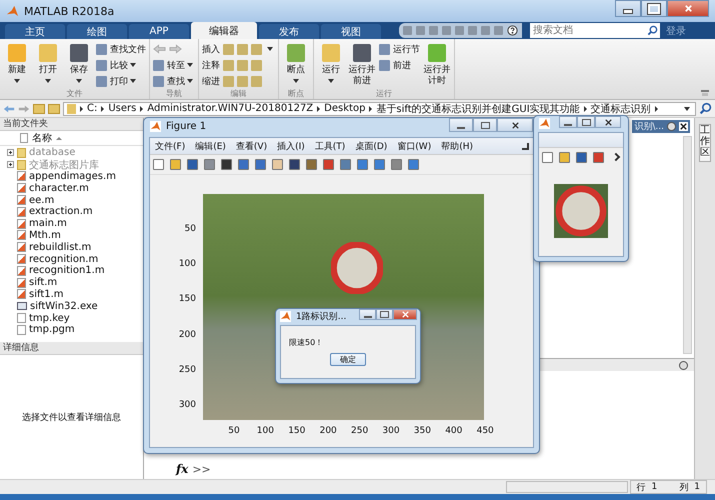 The height and width of the screenshot is (500, 715). I want to click on path-segment: C:, so click(92, 108).